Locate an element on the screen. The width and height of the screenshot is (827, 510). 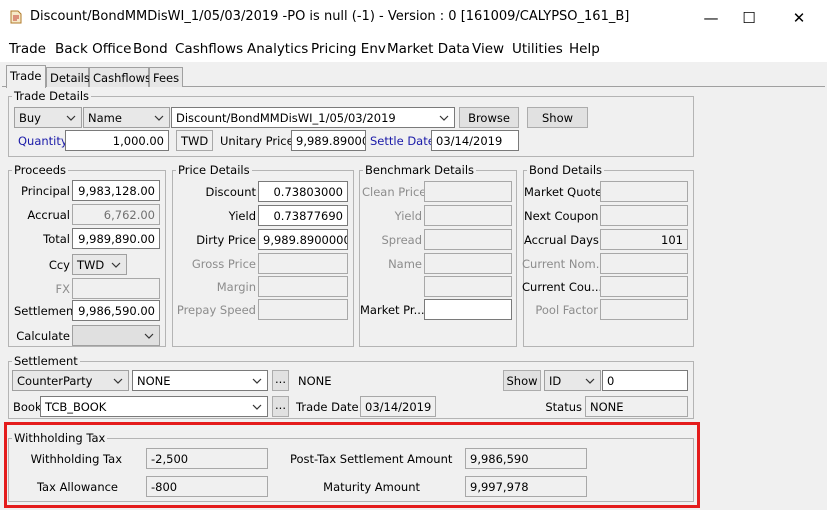
spread-label: Spread is located at coordinates (402, 240).